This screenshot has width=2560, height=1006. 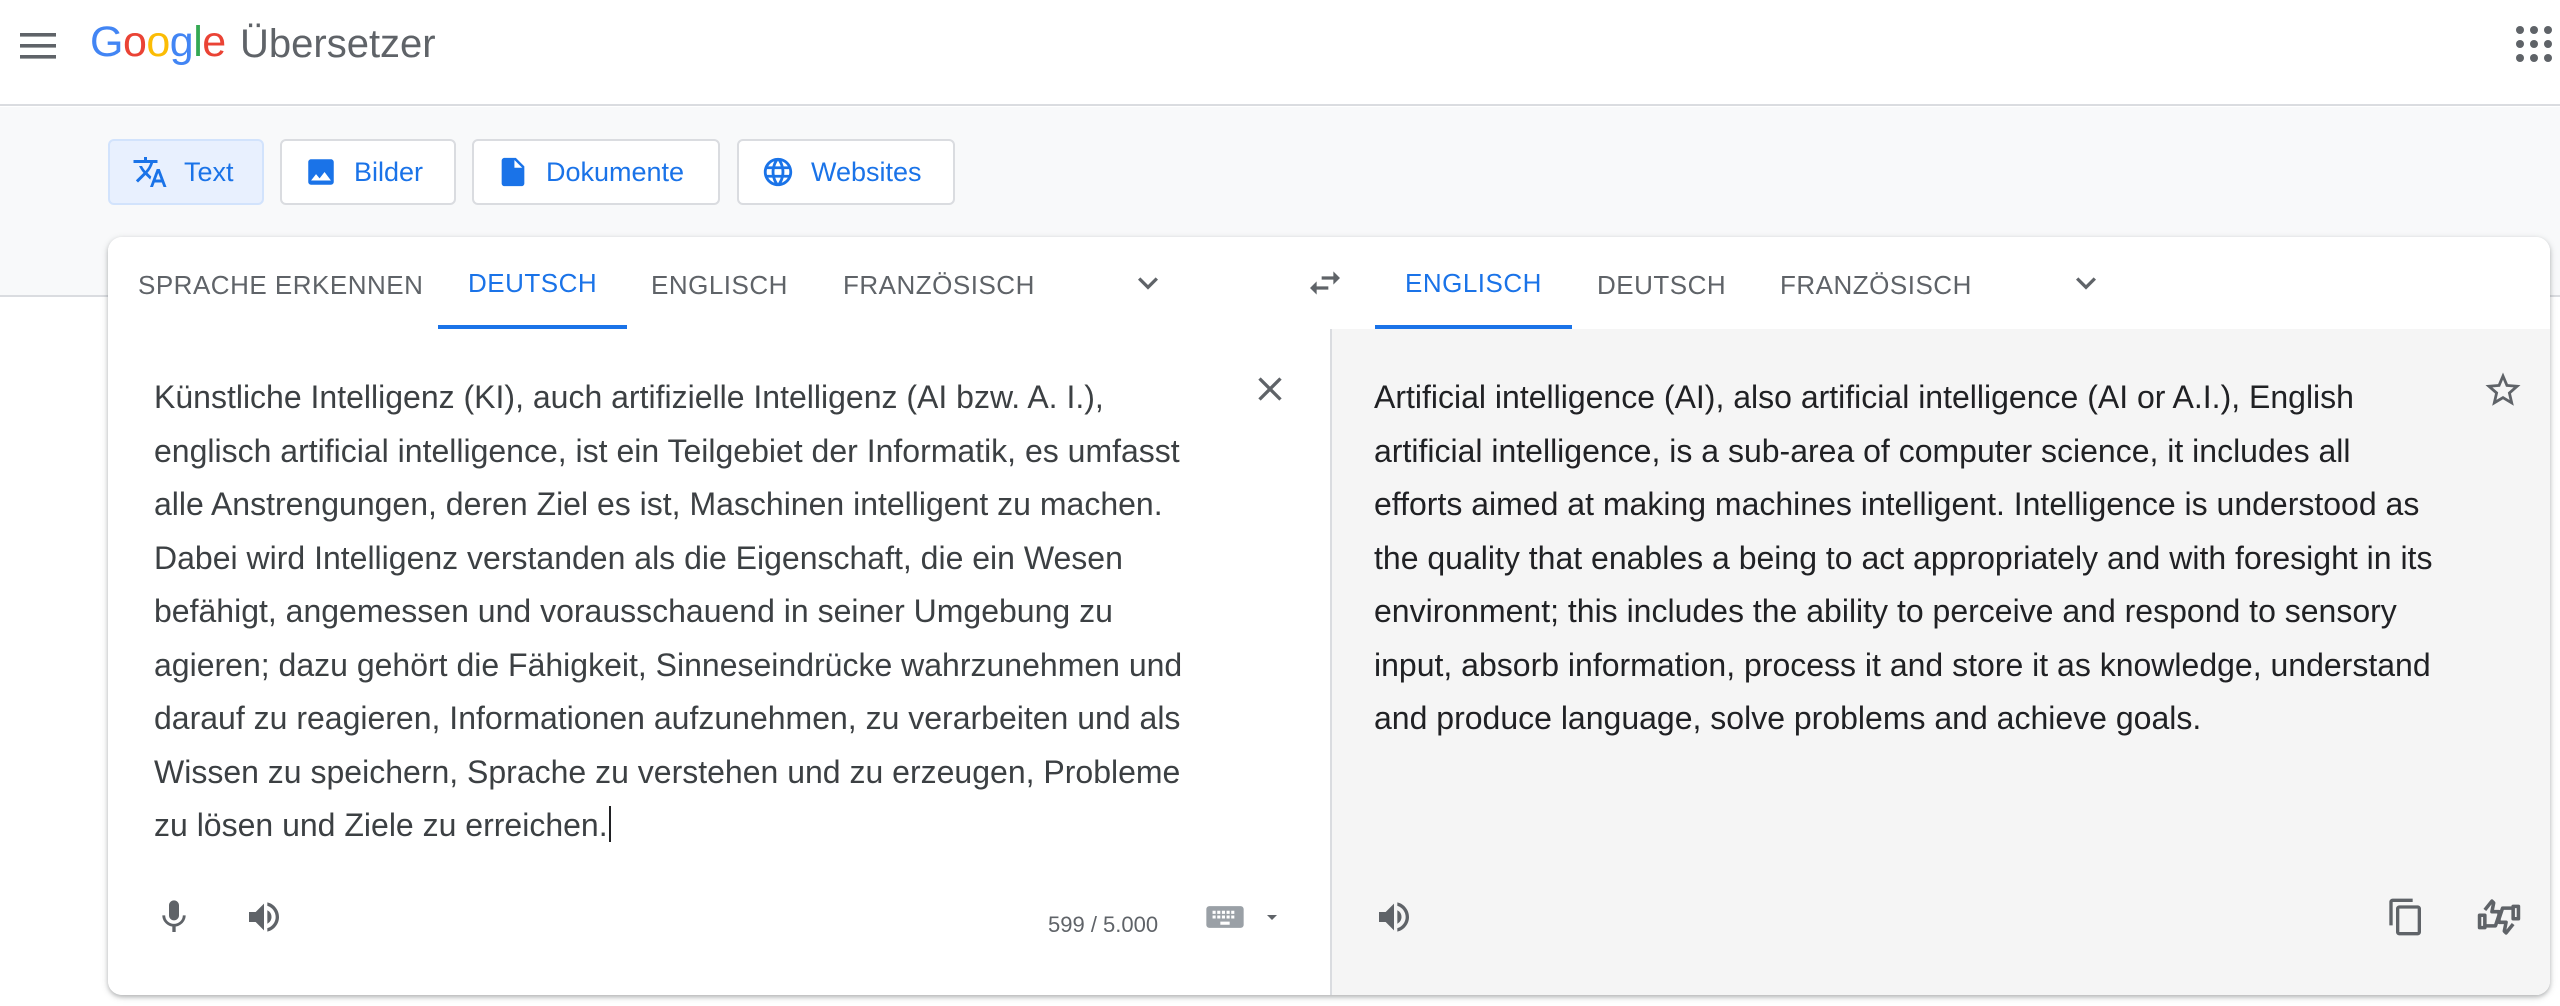 What do you see at coordinates (533, 283) in the screenshot?
I see `source-lang-german: DEUTSCH` at bounding box center [533, 283].